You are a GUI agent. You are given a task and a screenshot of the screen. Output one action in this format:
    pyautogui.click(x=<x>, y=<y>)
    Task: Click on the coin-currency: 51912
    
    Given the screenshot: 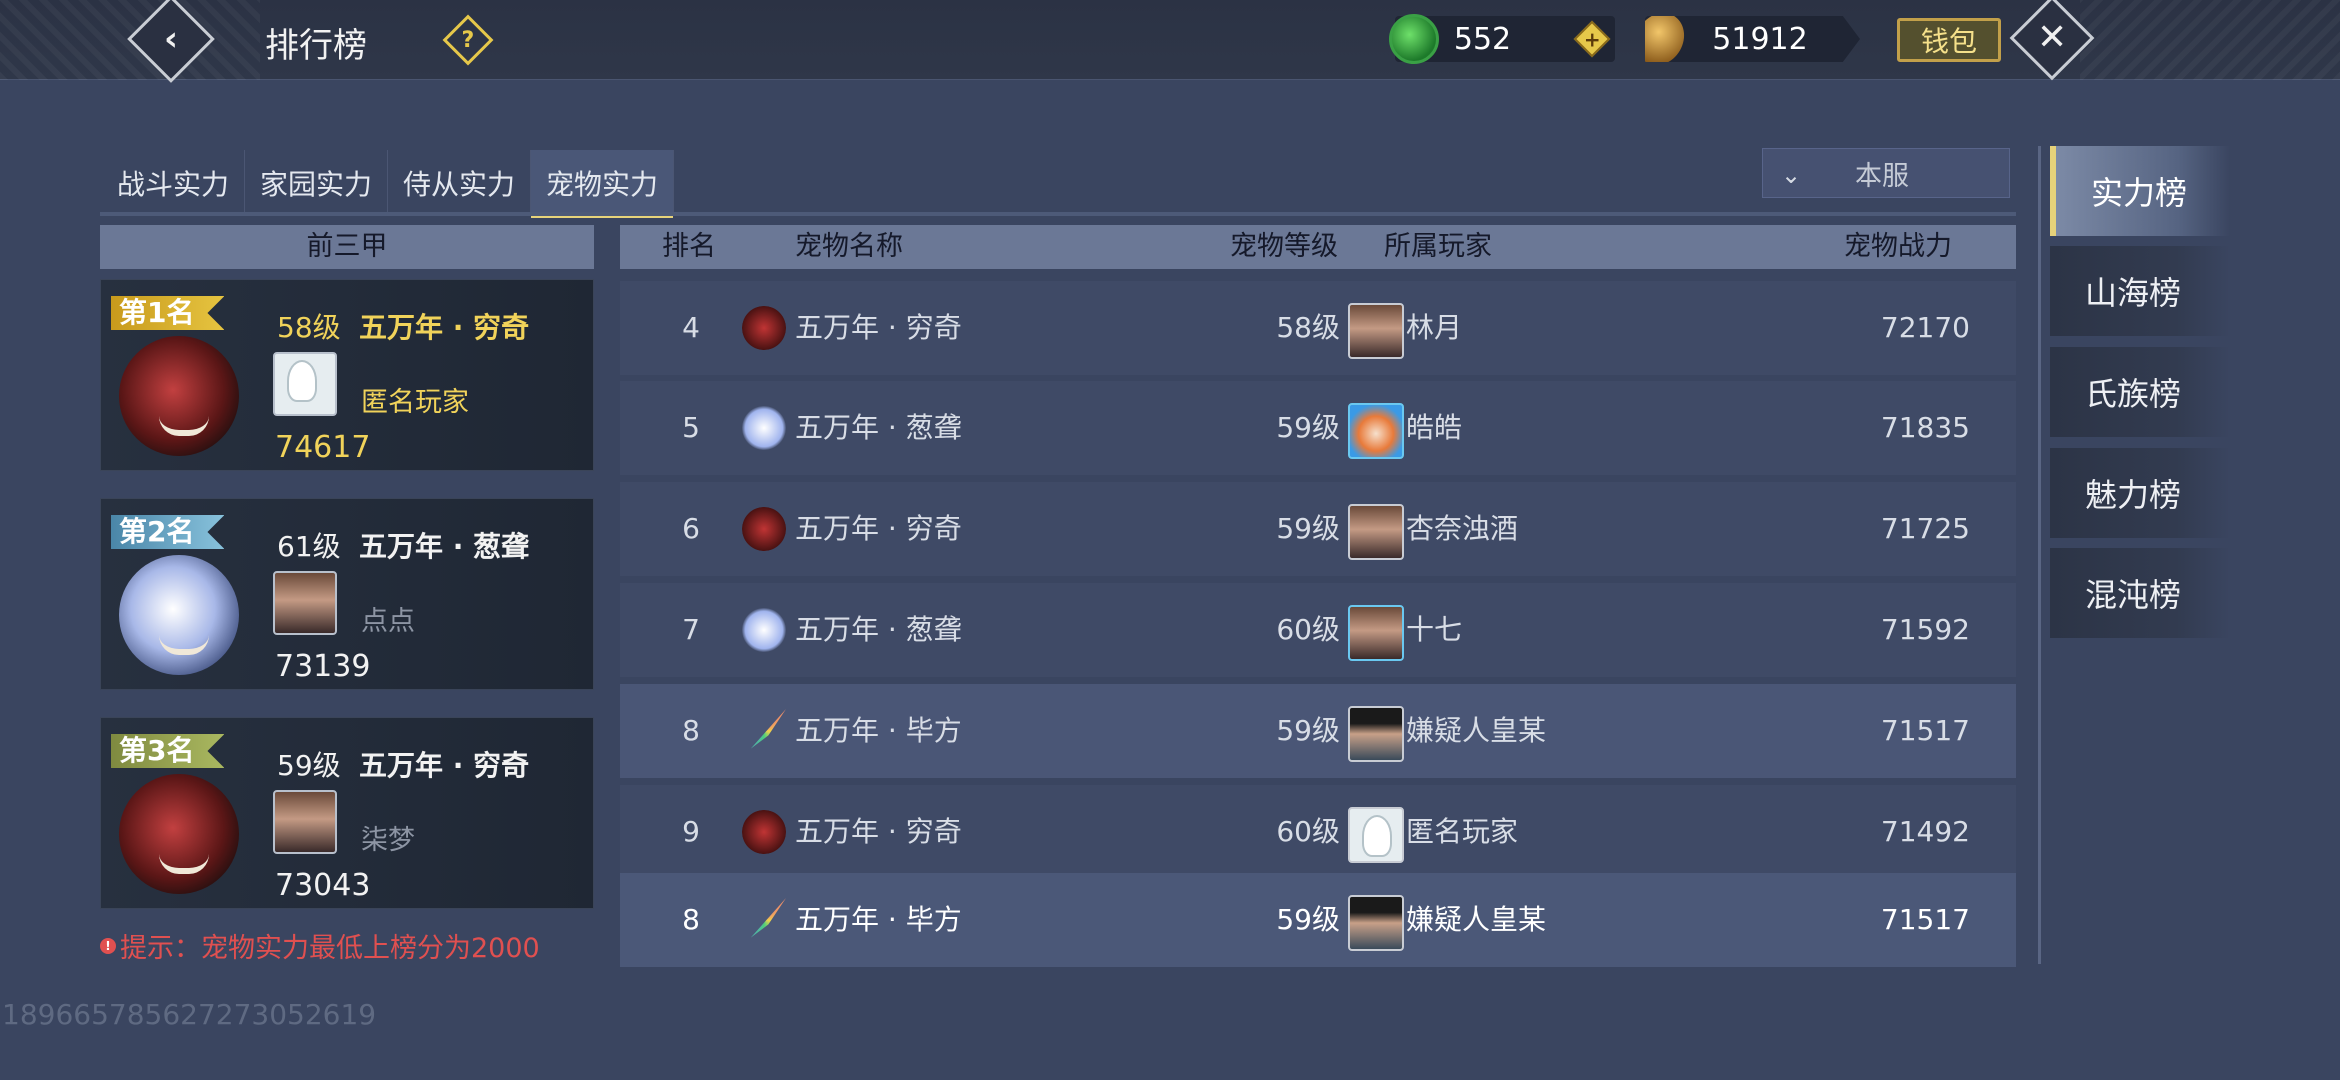 What is the action you would take?
    pyautogui.click(x=1752, y=39)
    